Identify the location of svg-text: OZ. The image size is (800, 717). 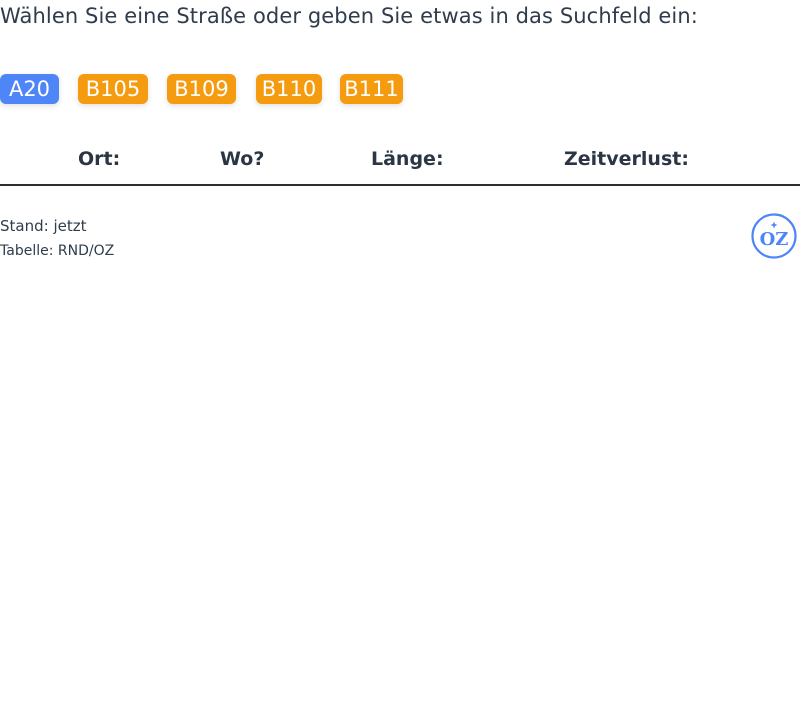
(774, 239).